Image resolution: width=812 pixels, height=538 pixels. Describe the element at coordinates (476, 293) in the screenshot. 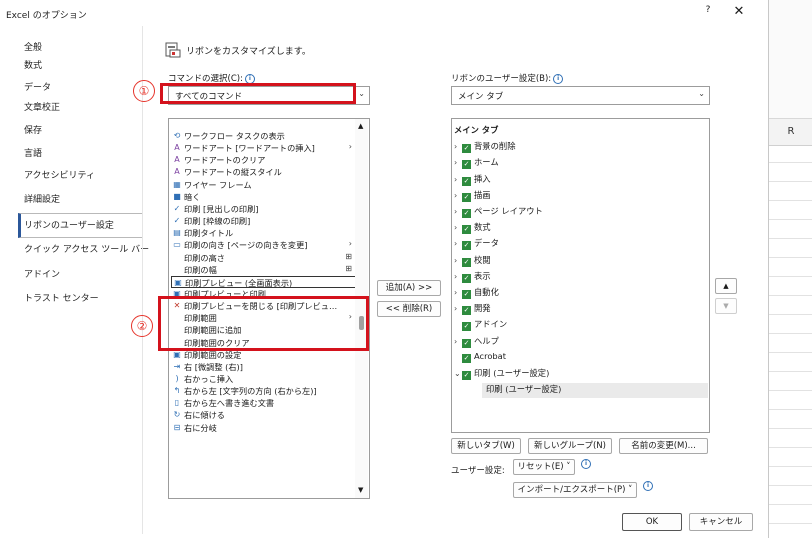

I see `ribbon-tab-item: › ✓ 自動化` at that location.